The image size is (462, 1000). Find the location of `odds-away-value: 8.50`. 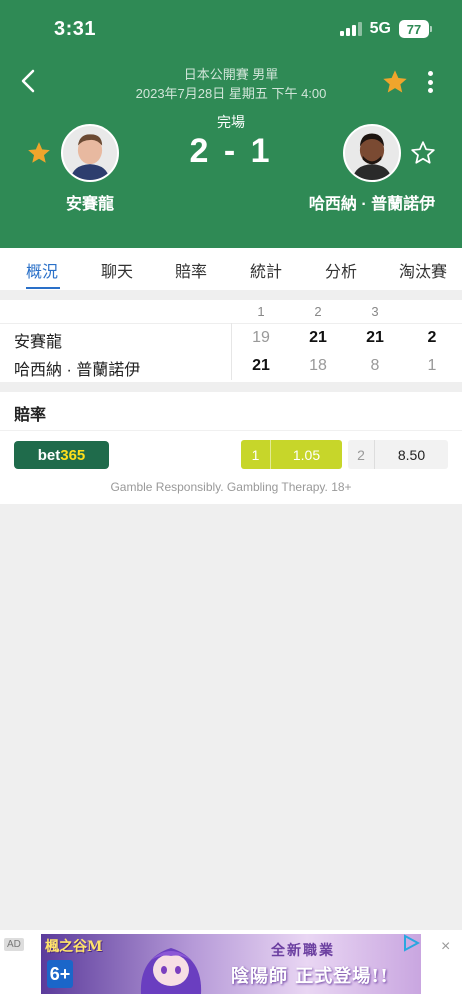

odds-away-value: 8.50 is located at coordinates (411, 455).